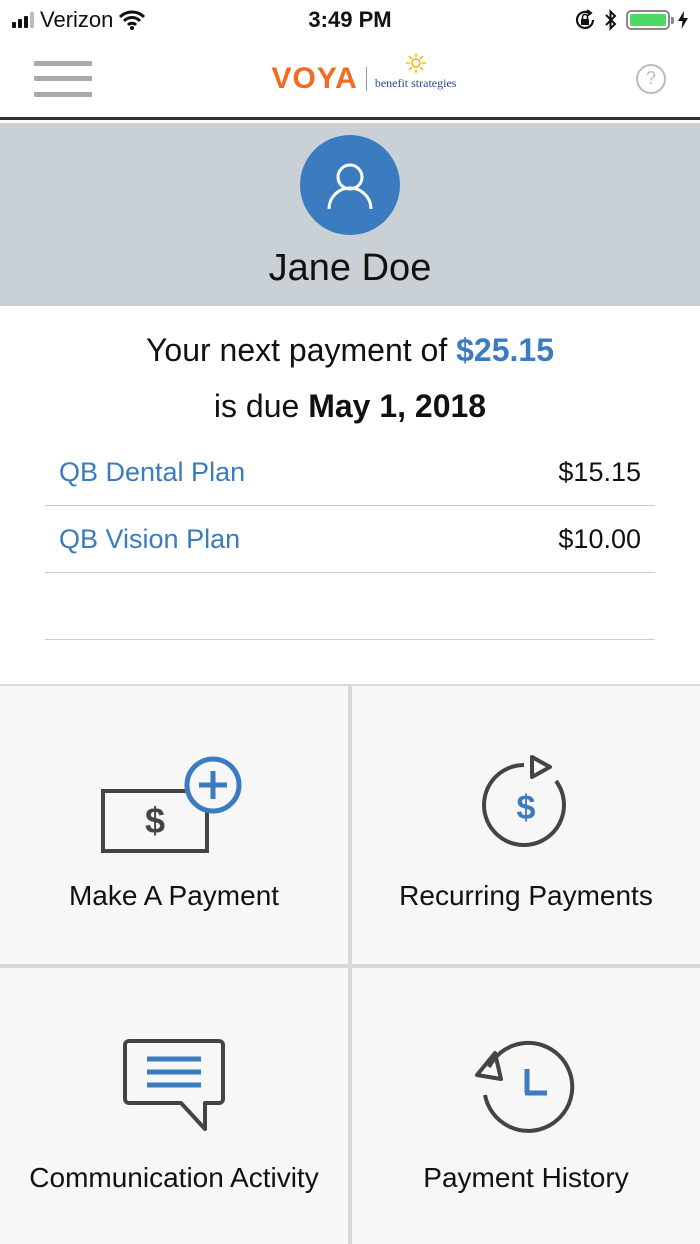 The height and width of the screenshot is (1244, 700). I want to click on plan-amount: $10.00, so click(599, 538).